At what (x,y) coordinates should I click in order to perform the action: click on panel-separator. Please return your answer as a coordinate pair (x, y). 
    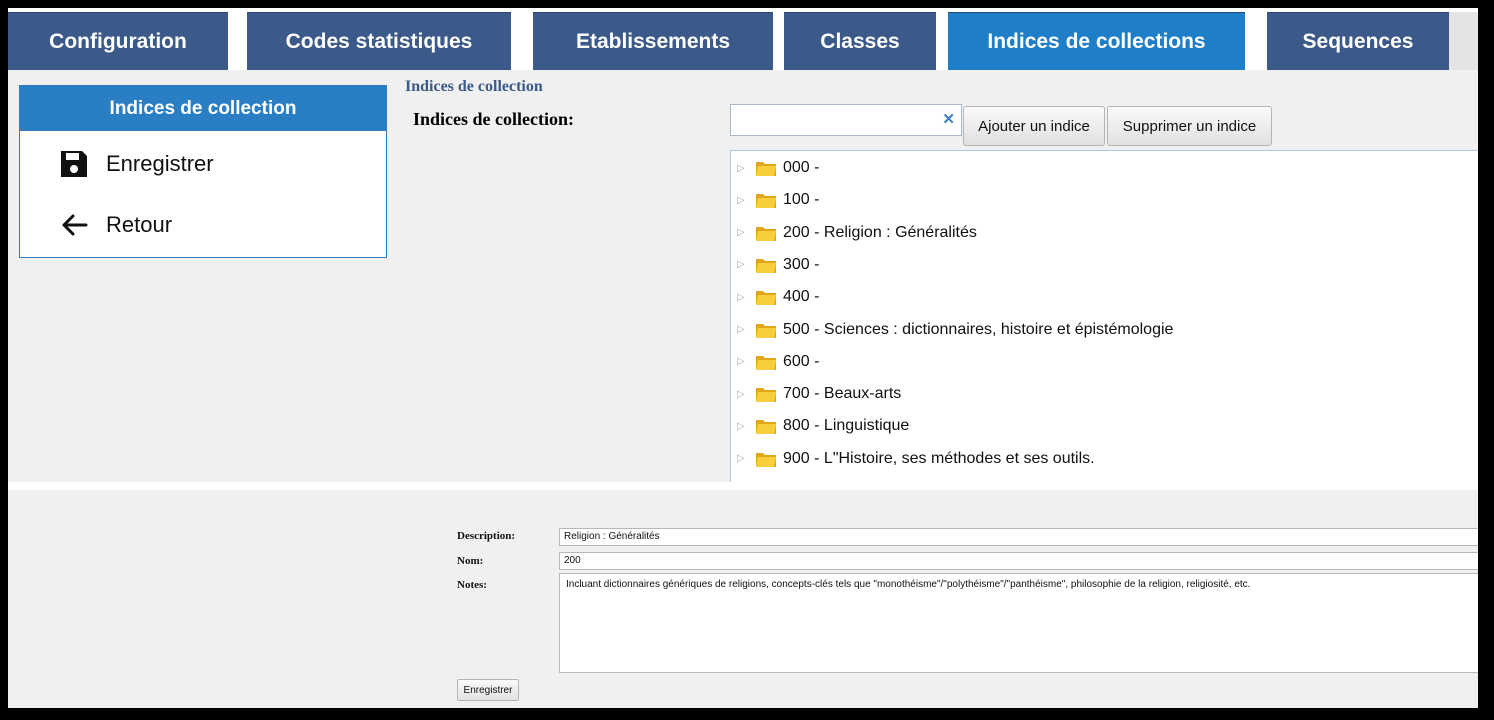
    Looking at the image, I should click on (743, 486).